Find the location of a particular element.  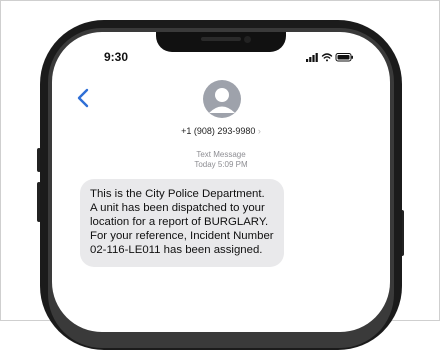

contact-chevron-icon: › is located at coordinates (259, 131).